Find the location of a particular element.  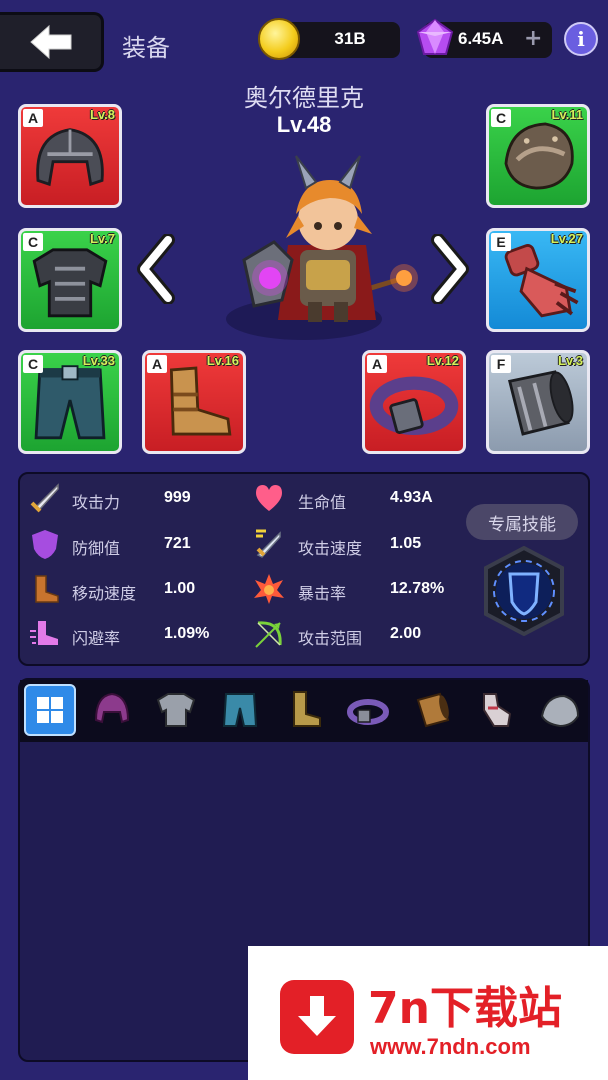

stat-label-crit-rate: 暴击率 is located at coordinates (322, 593).